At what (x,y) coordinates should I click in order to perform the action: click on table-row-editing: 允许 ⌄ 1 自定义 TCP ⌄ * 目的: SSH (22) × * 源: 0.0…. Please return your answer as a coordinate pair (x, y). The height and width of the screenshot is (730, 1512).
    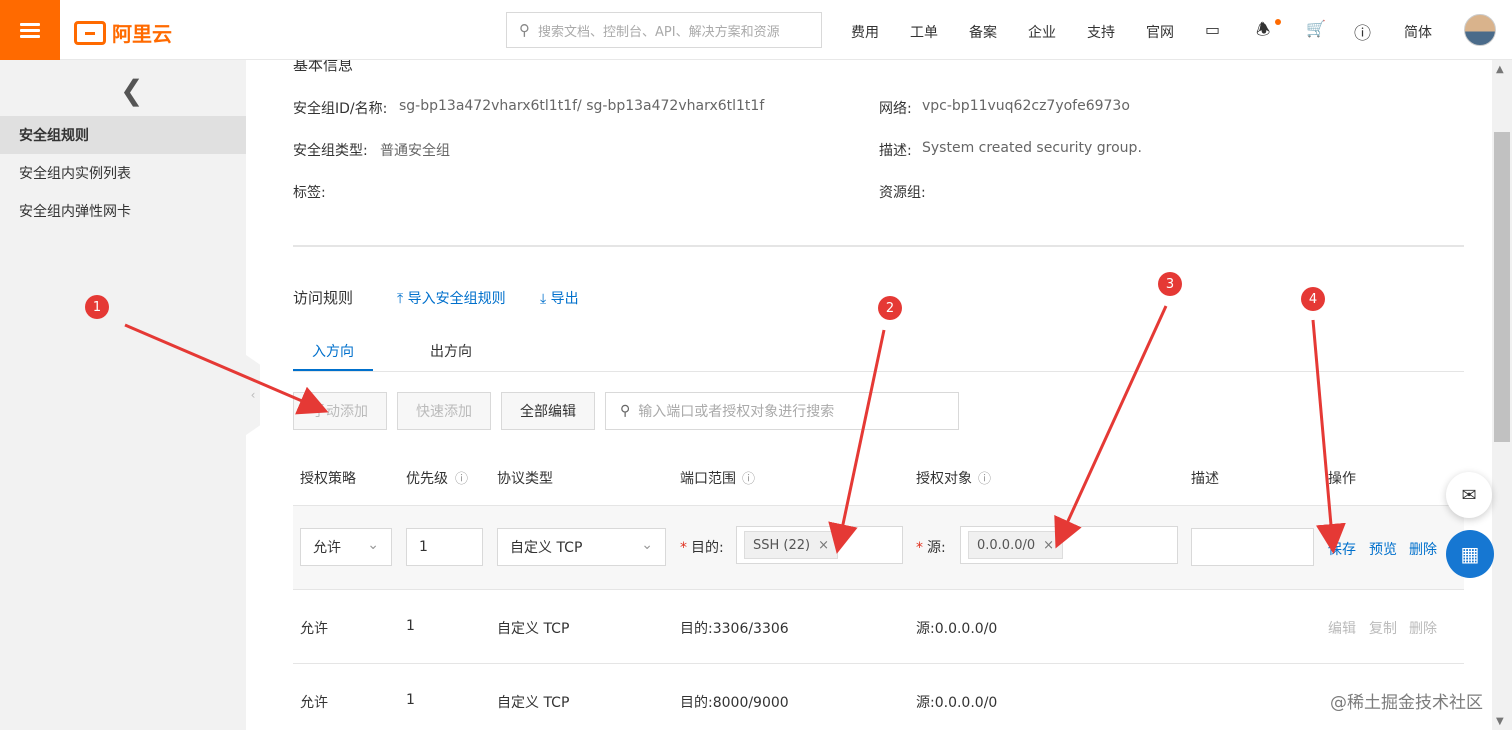
    Looking at the image, I should click on (878, 548).